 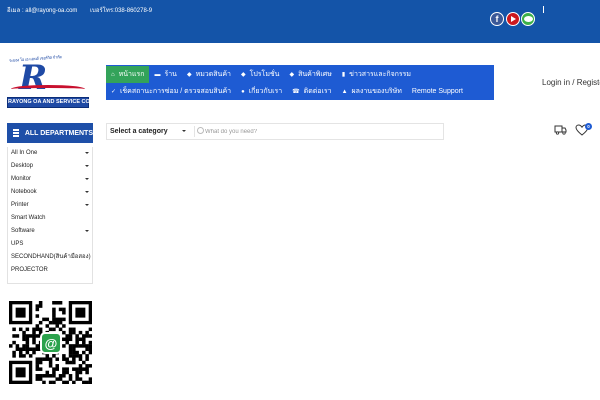 I want to click on line-icon, so click(x=528, y=19).